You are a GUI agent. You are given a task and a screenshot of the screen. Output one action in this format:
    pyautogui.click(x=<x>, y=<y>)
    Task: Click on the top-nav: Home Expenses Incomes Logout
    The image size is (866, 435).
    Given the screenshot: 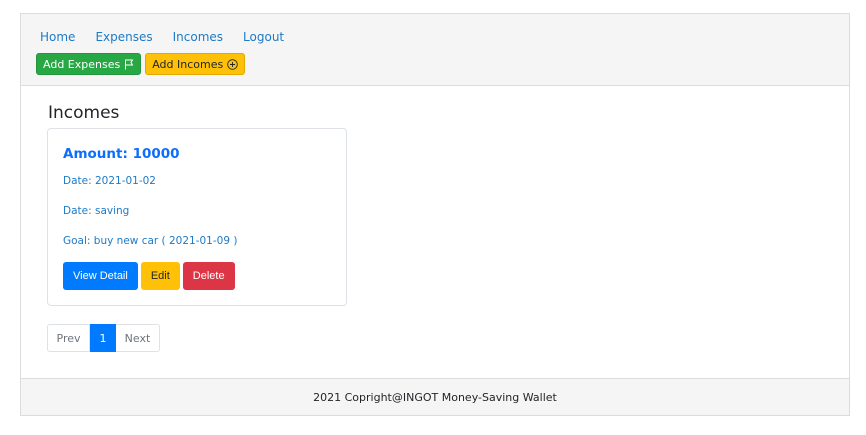 What is the action you would take?
    pyautogui.click(x=172, y=37)
    